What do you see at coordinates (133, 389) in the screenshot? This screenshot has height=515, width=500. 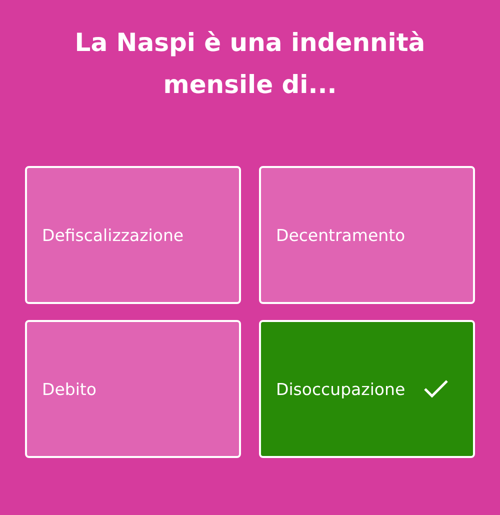 I see `answer-option: Debito` at bounding box center [133, 389].